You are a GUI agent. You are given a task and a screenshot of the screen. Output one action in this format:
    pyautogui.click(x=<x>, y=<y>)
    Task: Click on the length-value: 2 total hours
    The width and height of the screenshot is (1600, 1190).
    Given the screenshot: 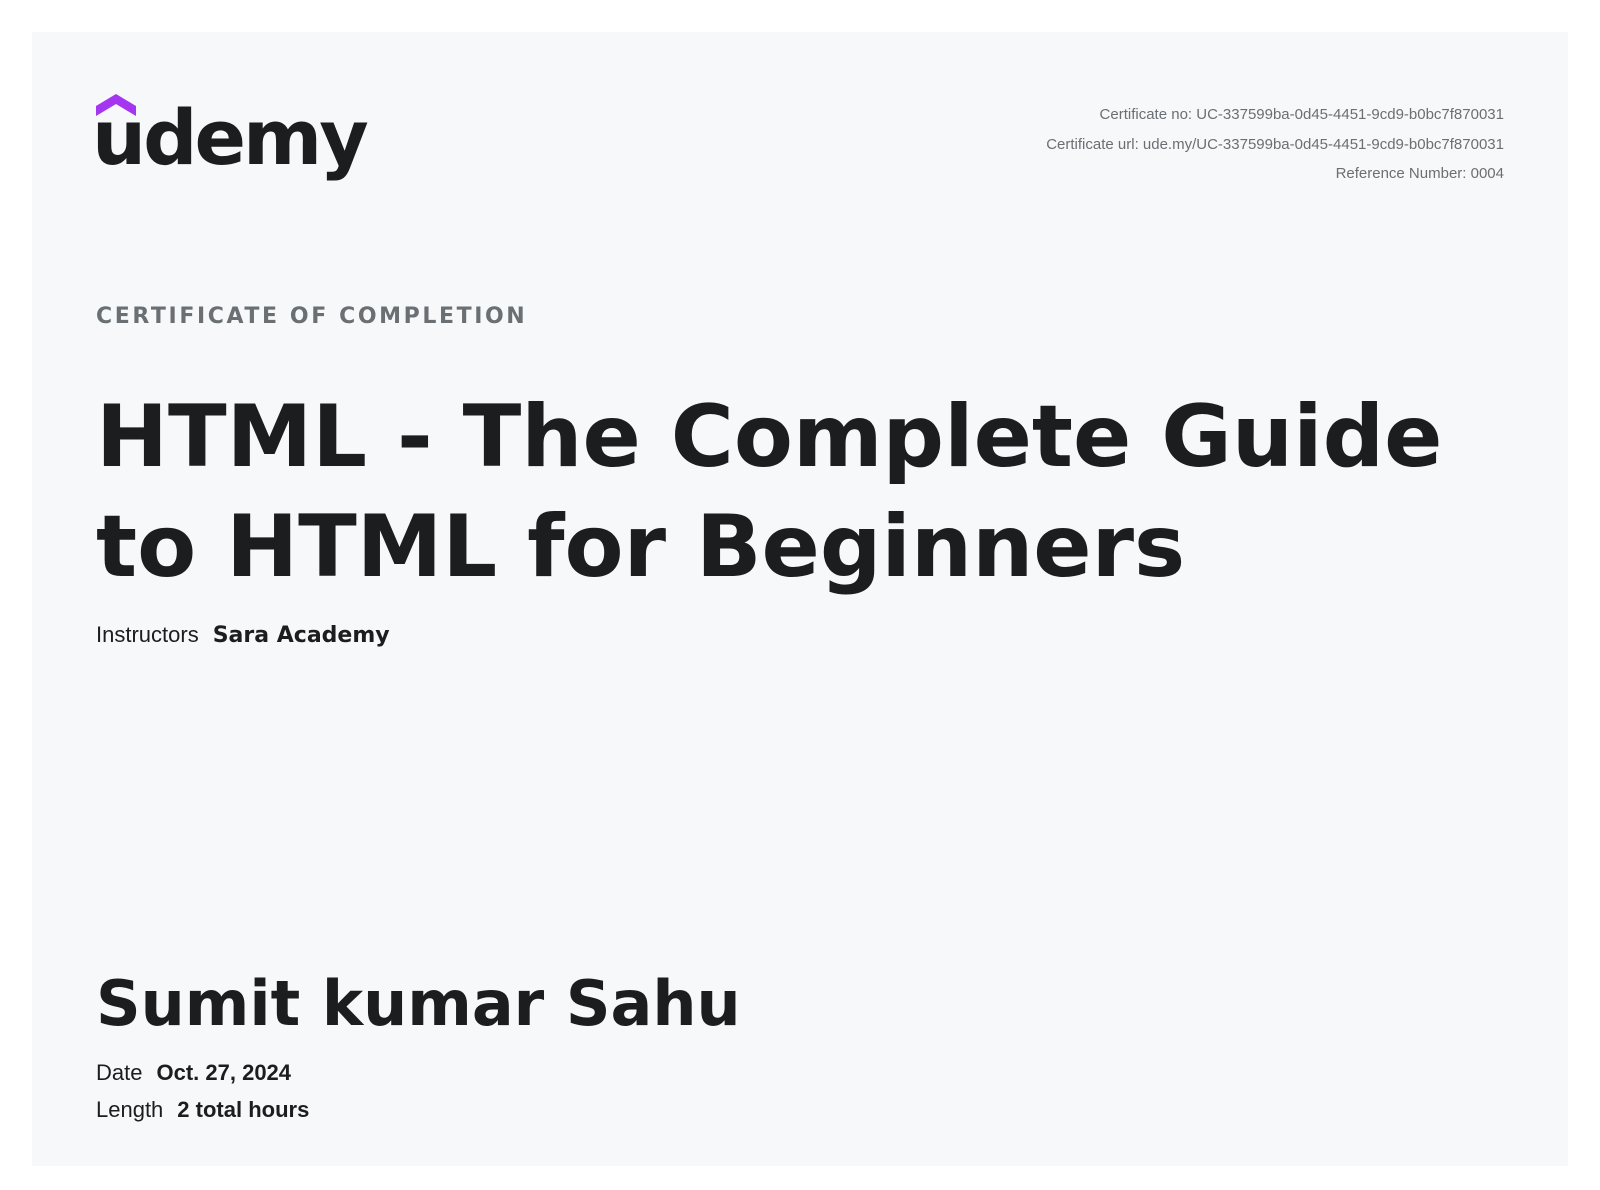 What is the action you would take?
    pyautogui.click(x=243, y=1109)
    